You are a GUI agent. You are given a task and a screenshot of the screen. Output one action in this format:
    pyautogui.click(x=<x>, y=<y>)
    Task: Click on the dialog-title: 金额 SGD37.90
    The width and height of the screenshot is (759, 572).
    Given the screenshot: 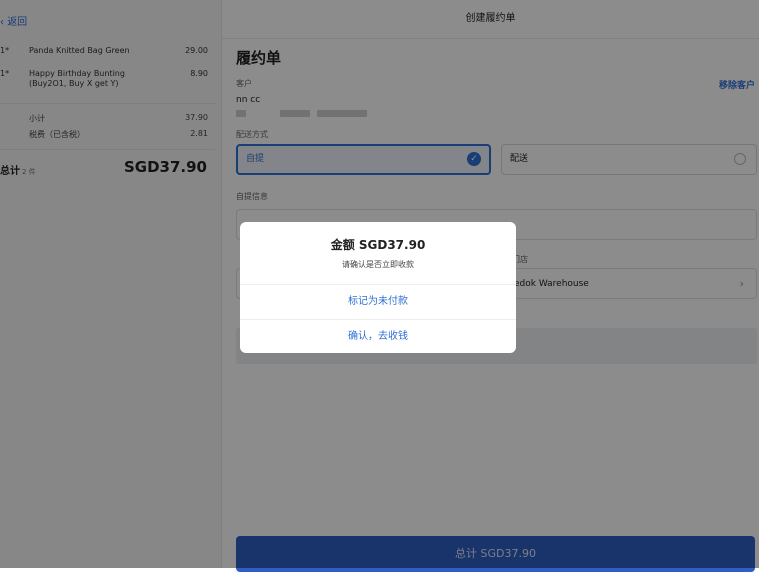 What is the action you would take?
    pyautogui.click(x=378, y=245)
    